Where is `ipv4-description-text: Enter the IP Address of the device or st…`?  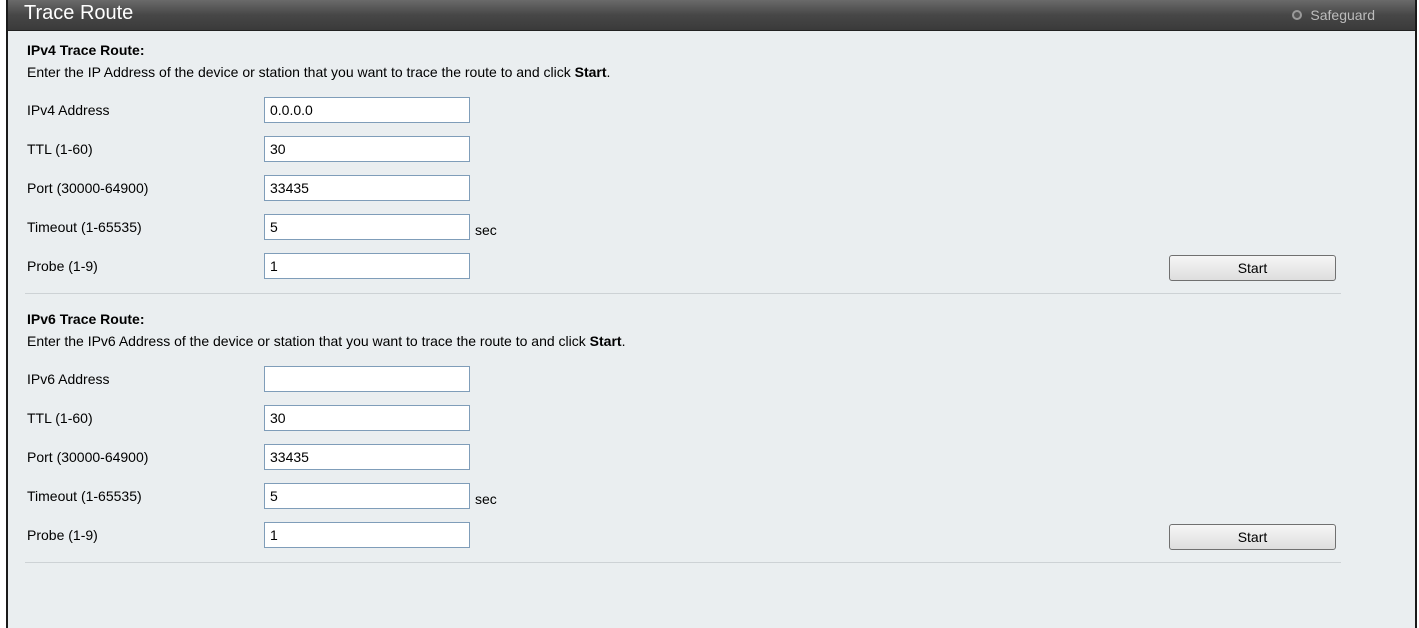
ipv4-description-text: Enter the IP Address of the device or st… is located at coordinates (301, 72).